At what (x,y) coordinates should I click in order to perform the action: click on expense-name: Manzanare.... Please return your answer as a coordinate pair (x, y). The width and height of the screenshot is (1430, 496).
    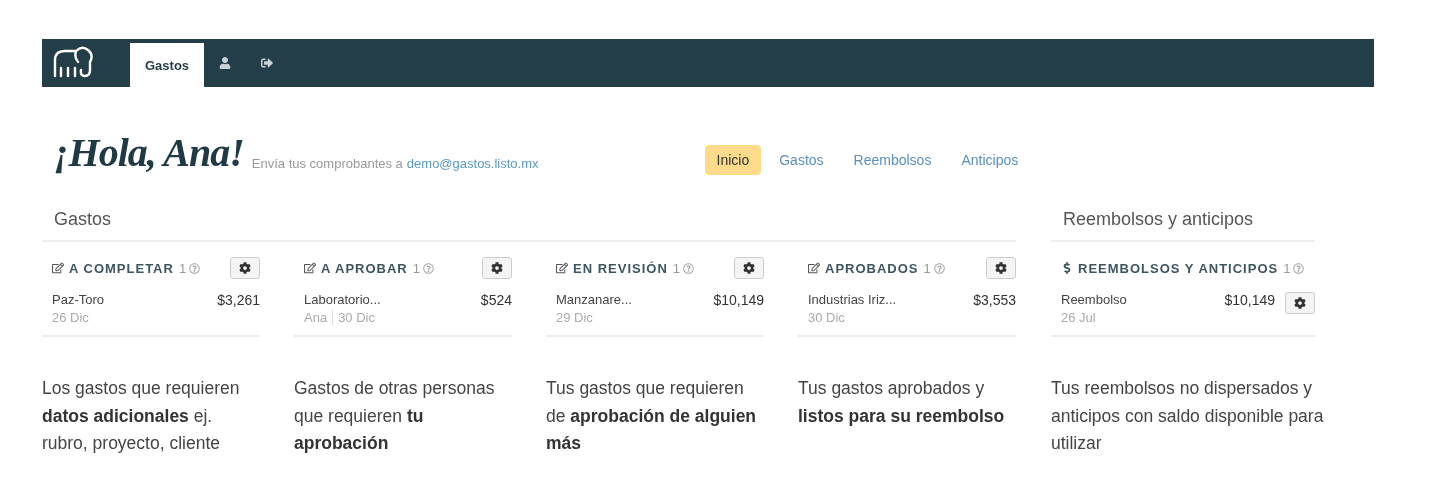
    Looking at the image, I should click on (594, 299).